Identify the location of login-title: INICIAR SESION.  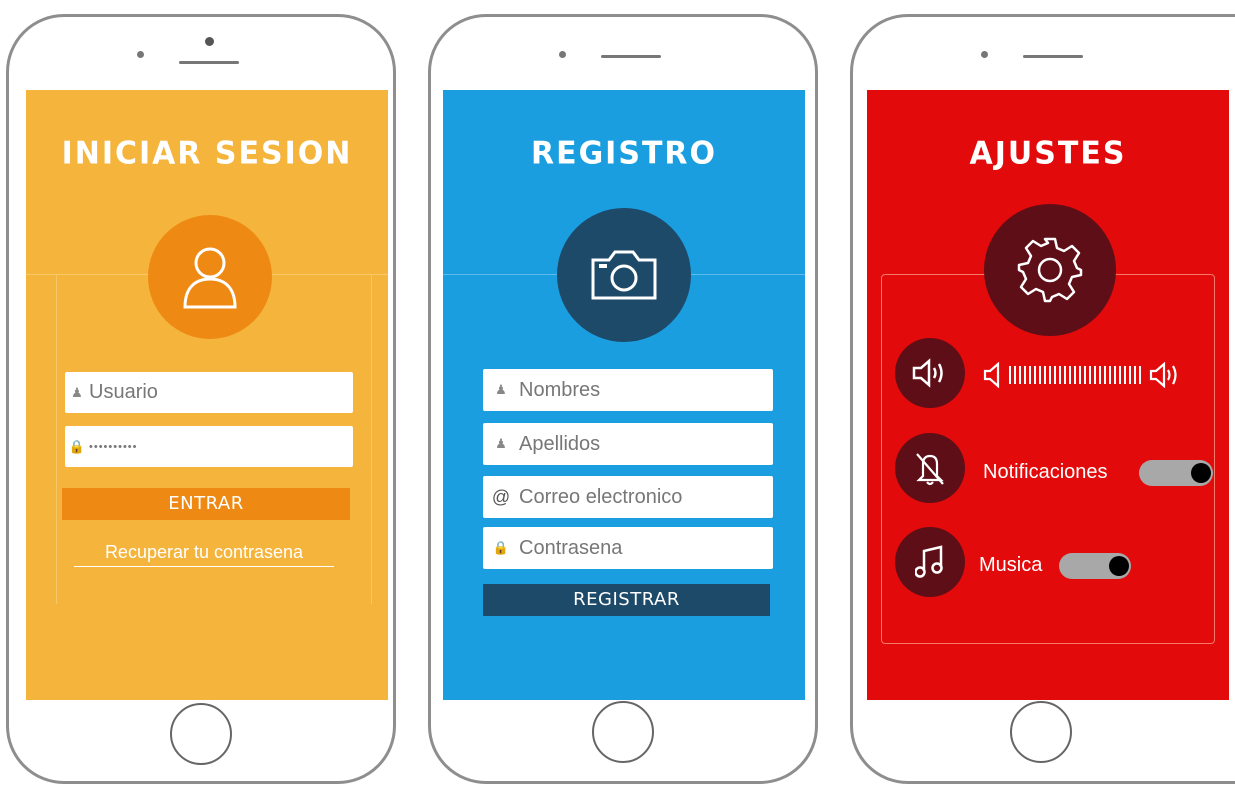
(207, 153).